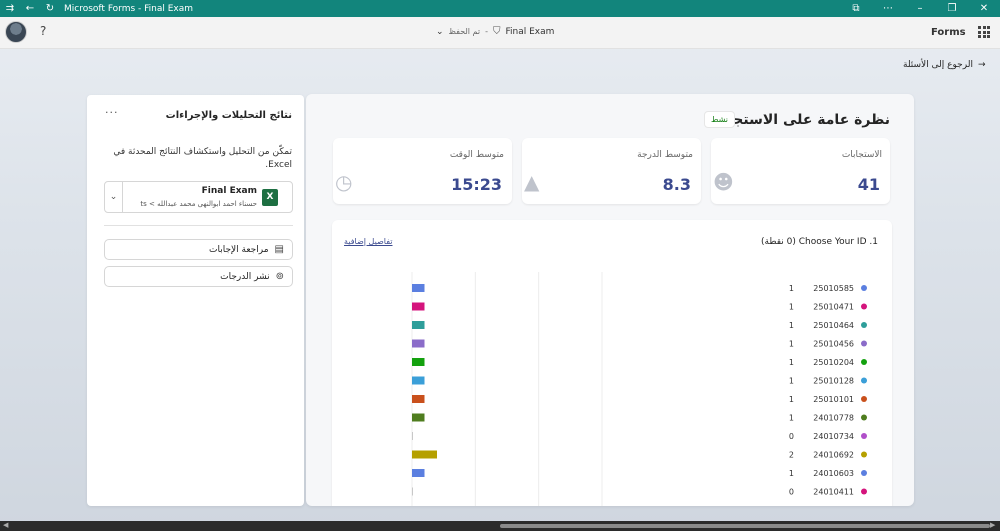  What do you see at coordinates (833, 436) in the screenshot?
I see `category-label: 24010734` at bounding box center [833, 436].